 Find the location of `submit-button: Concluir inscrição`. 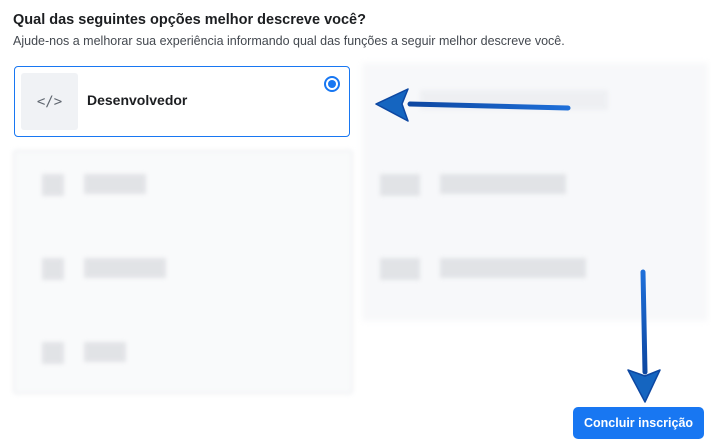

submit-button: Concluir inscrição is located at coordinates (638, 423).